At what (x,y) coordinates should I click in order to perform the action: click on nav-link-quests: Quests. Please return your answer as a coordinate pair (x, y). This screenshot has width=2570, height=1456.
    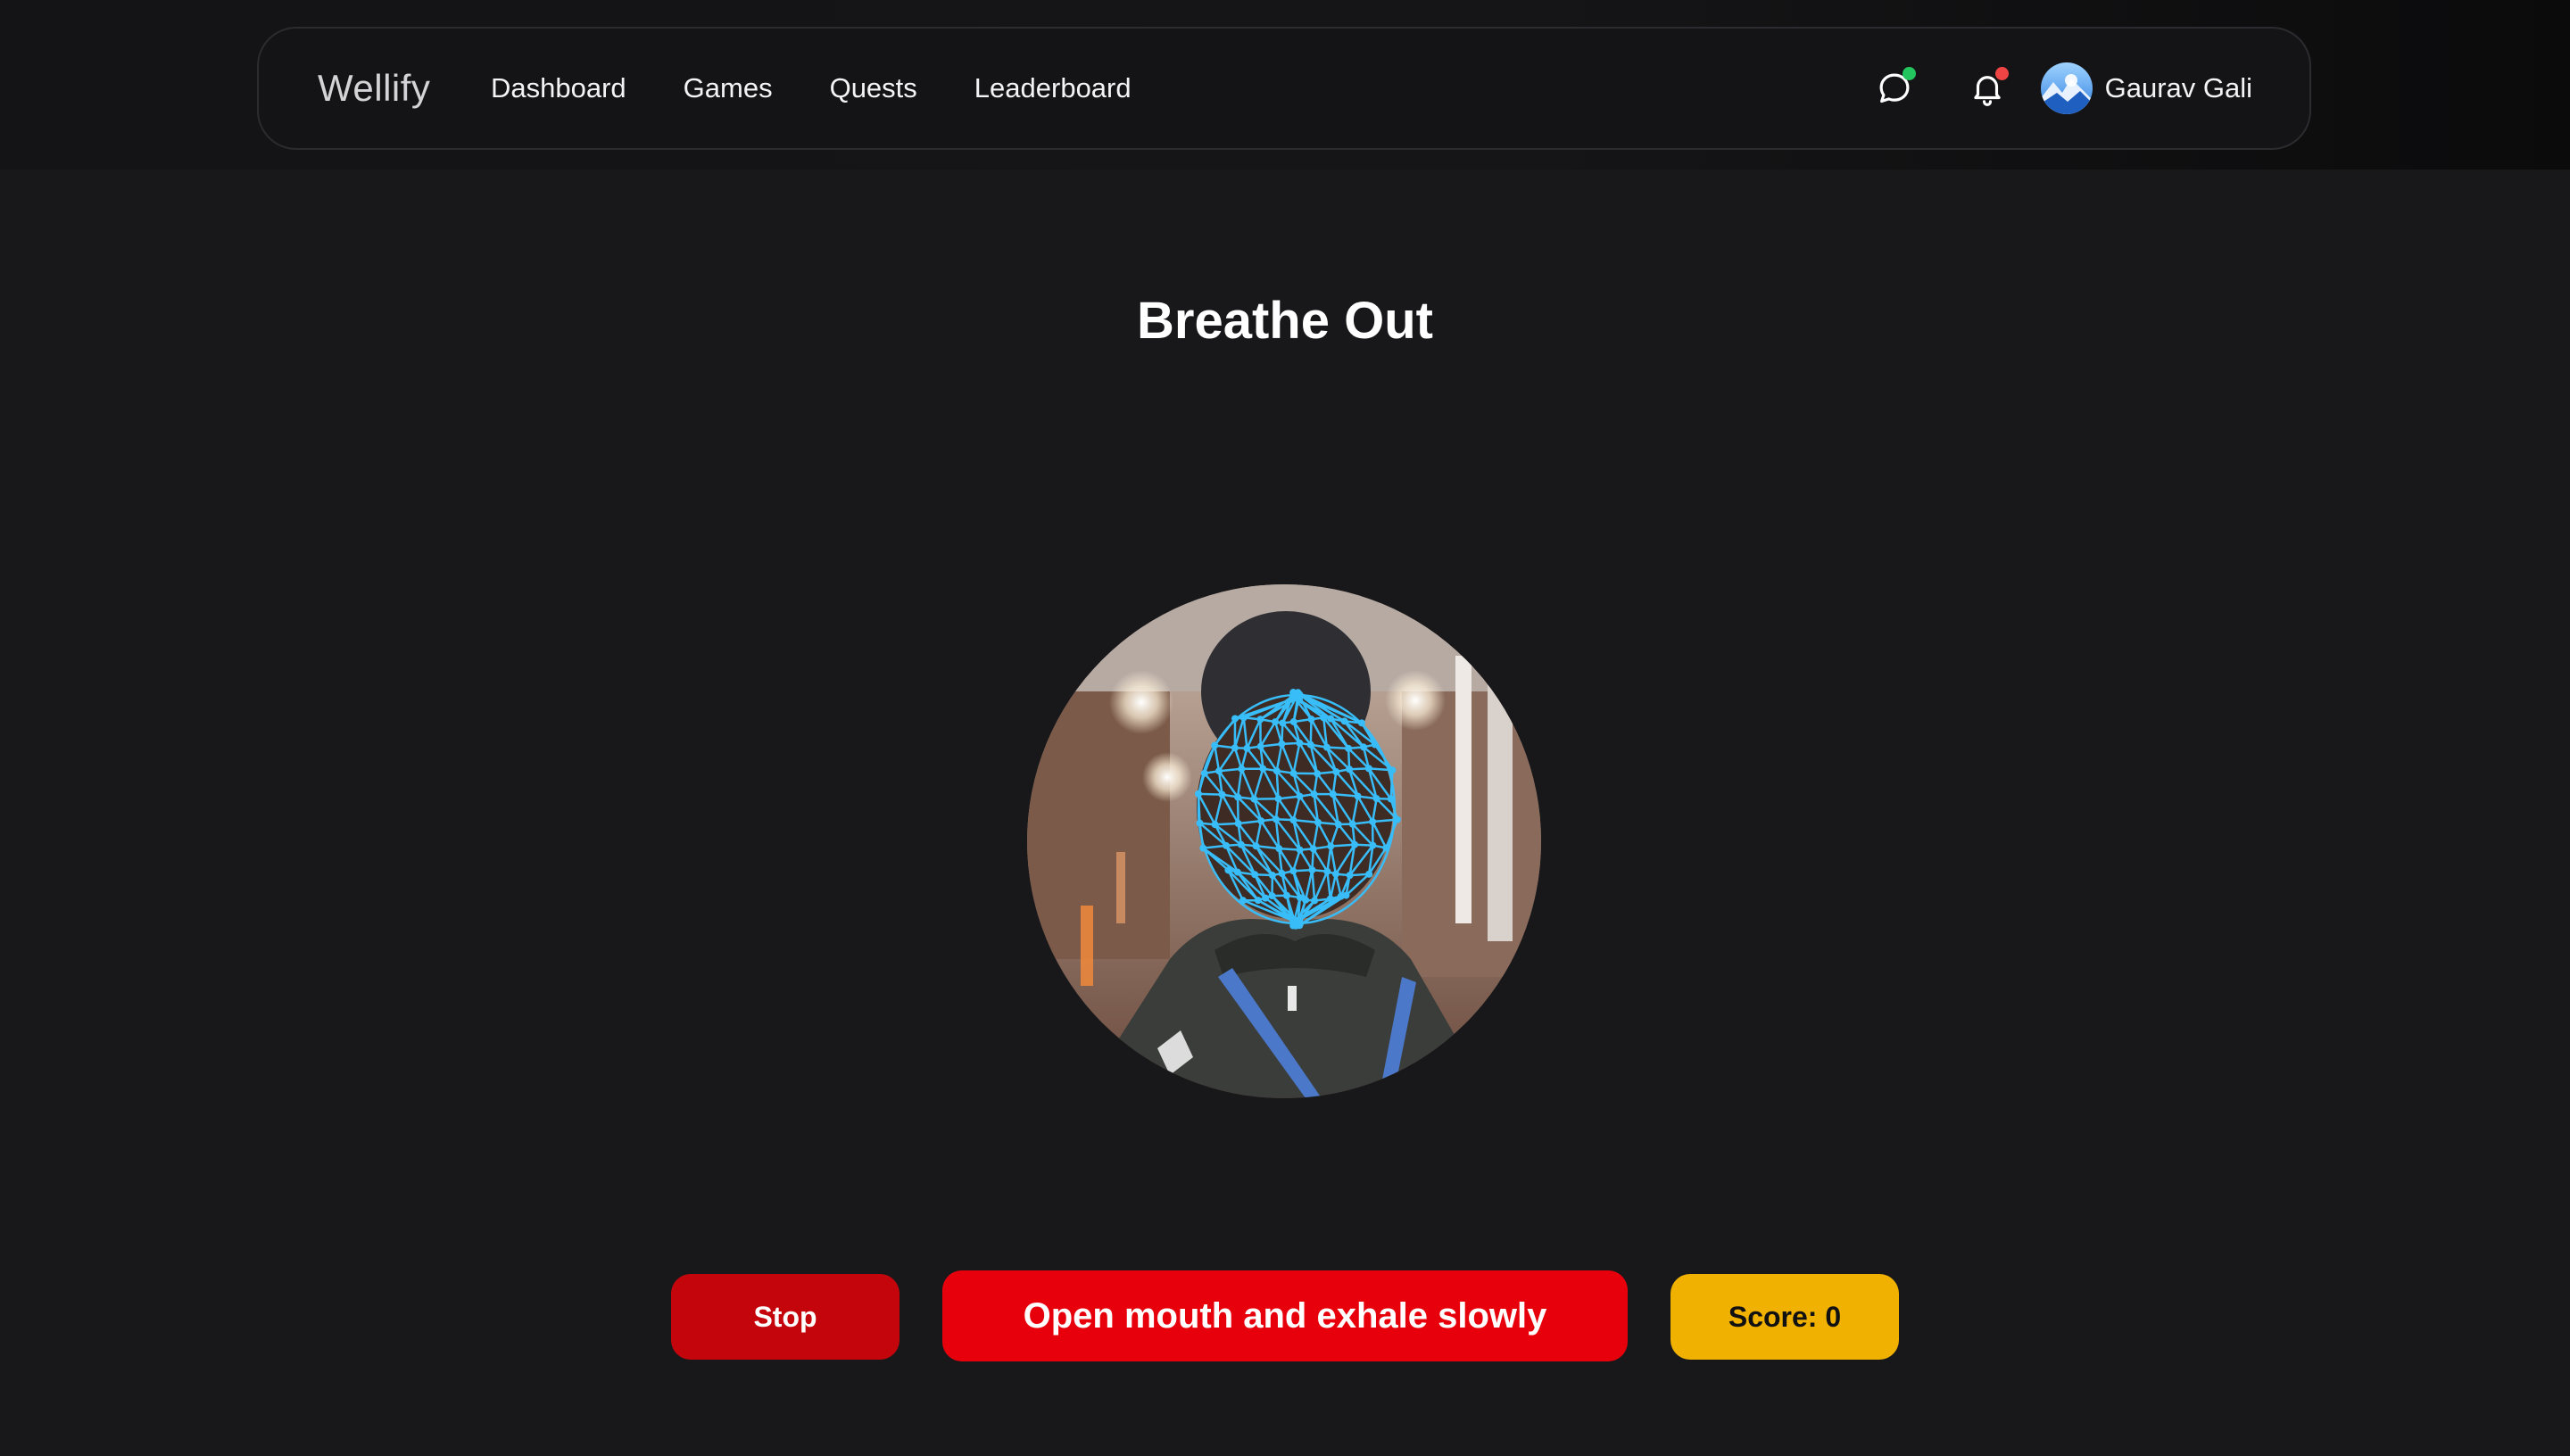
    Looking at the image, I should click on (873, 88).